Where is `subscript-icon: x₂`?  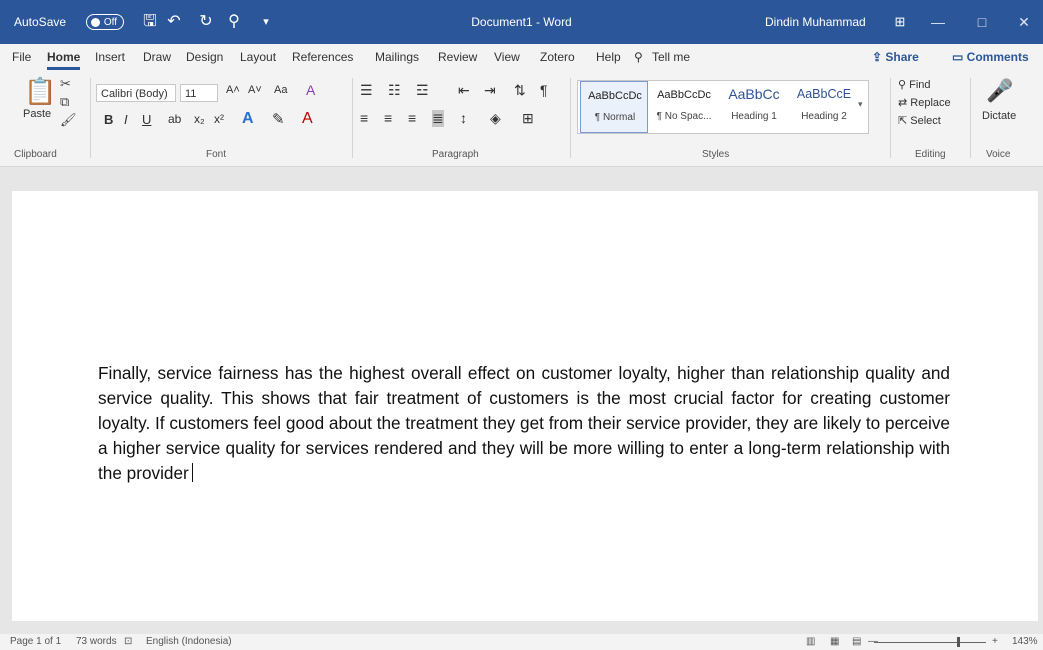 subscript-icon: x₂ is located at coordinates (199, 119).